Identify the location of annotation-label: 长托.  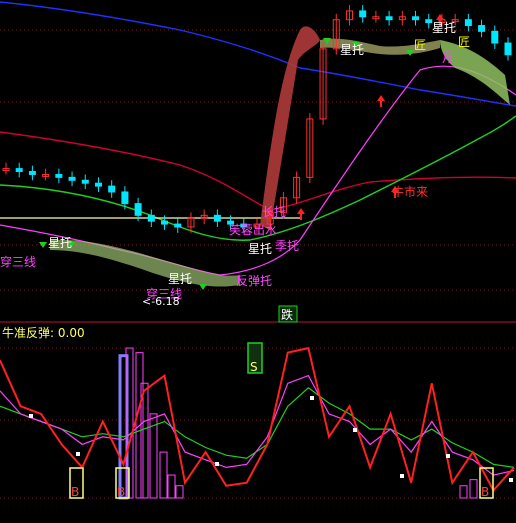
(274, 212).